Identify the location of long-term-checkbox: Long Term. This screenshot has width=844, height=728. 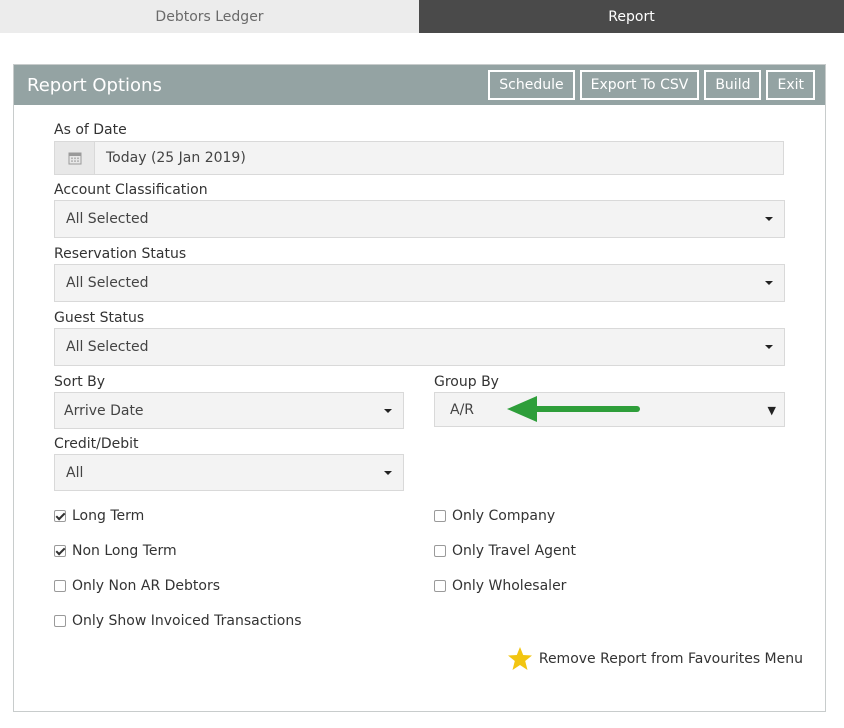
(99, 516).